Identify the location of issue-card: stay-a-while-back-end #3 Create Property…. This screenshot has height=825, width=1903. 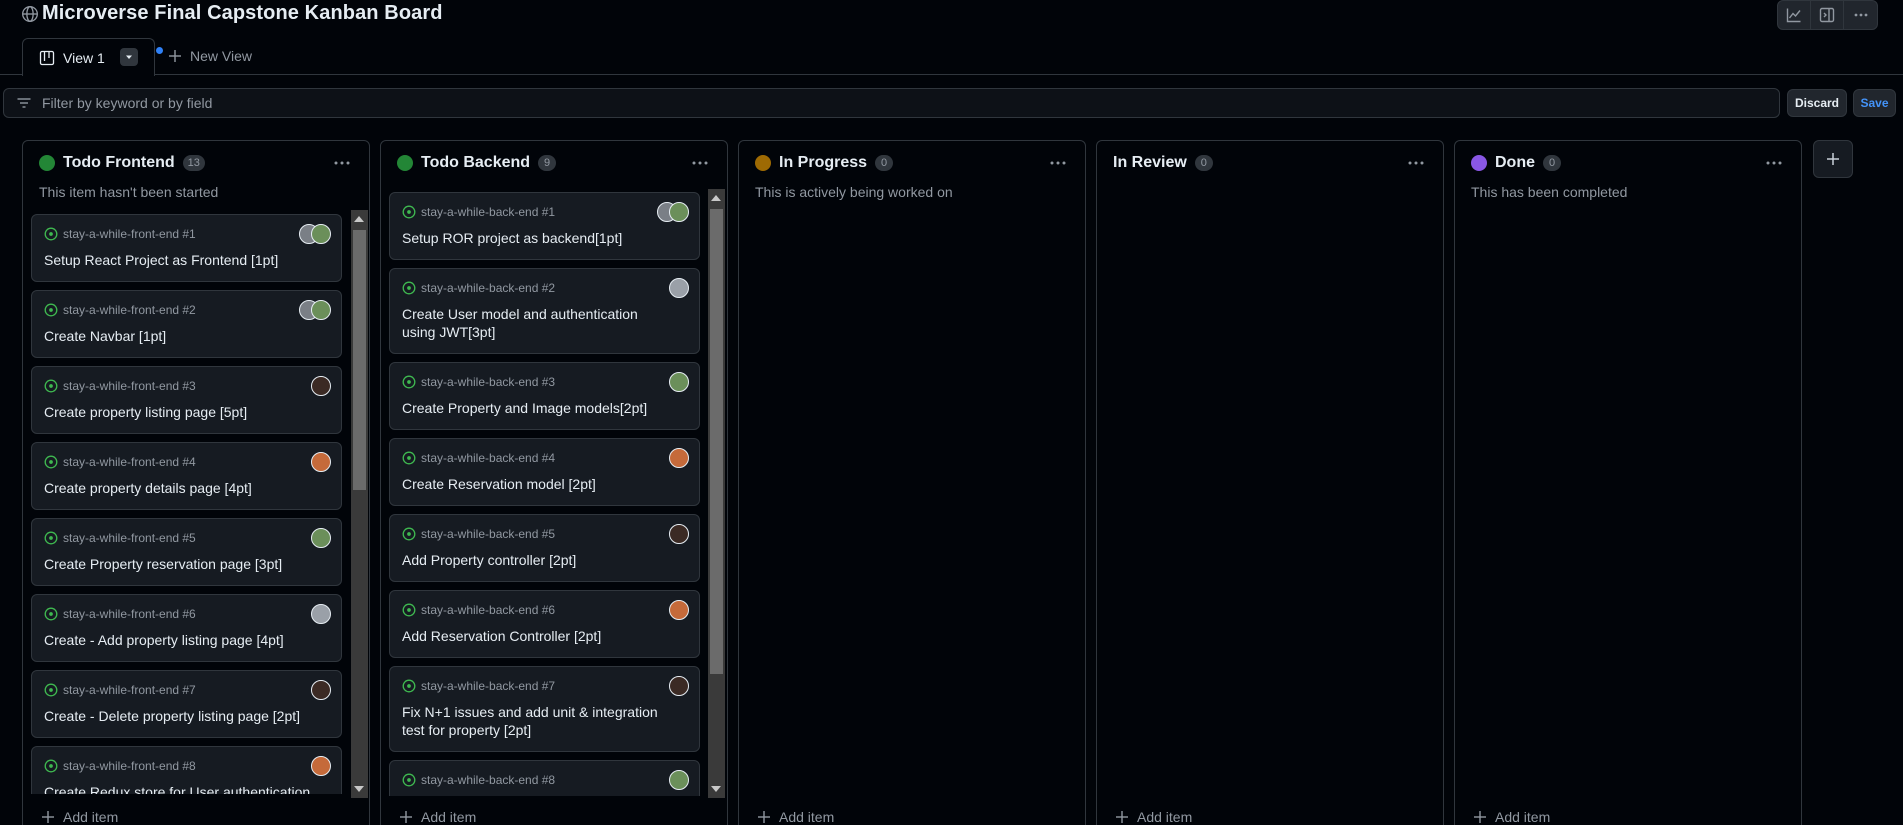
(544, 396).